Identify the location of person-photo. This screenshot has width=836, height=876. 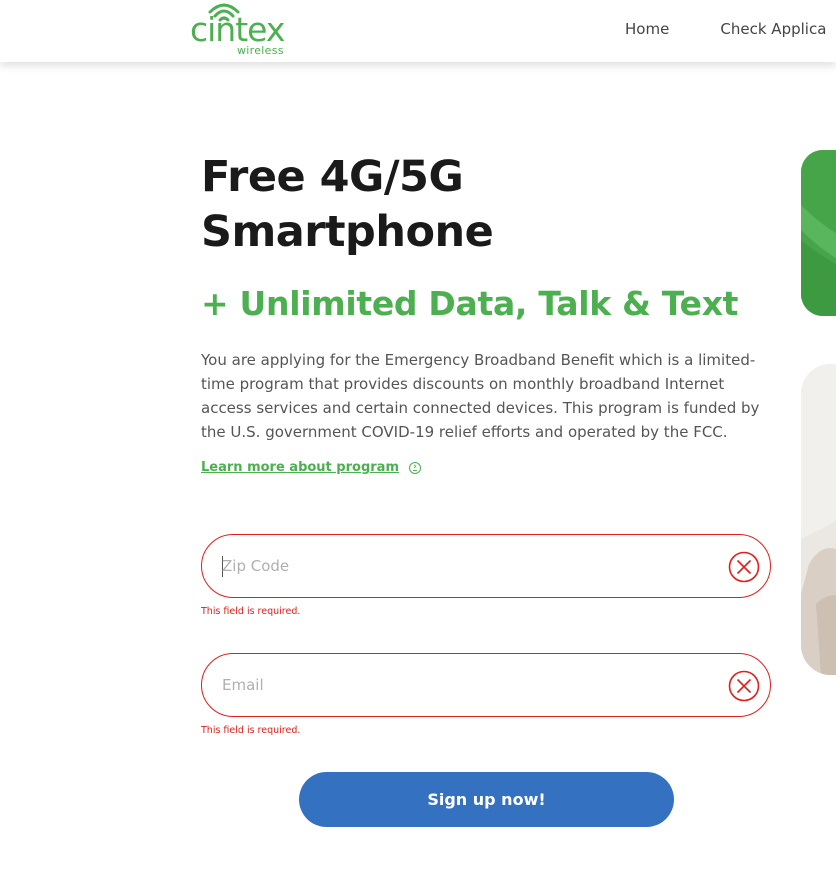
(818, 519).